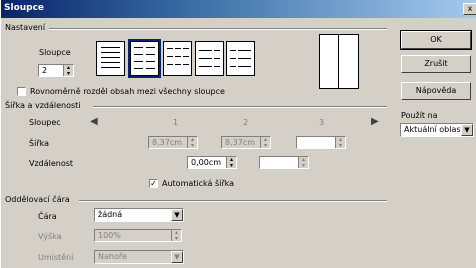  What do you see at coordinates (198, 183) in the screenshot?
I see `auto-width-label: Automatická šířka` at bounding box center [198, 183].